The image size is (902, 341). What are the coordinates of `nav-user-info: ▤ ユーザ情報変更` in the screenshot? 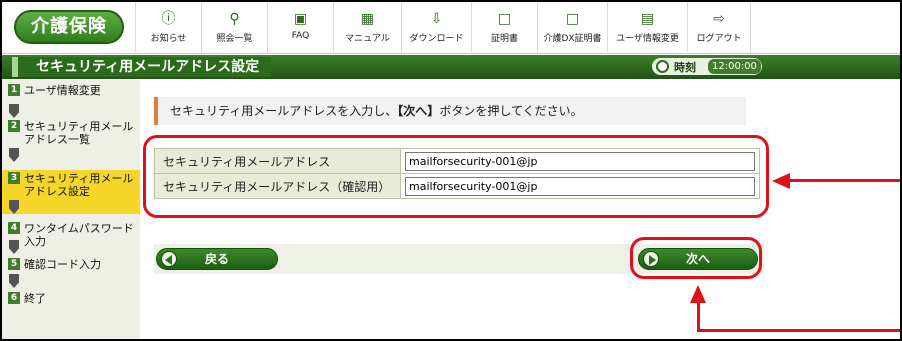 It's located at (647, 27).